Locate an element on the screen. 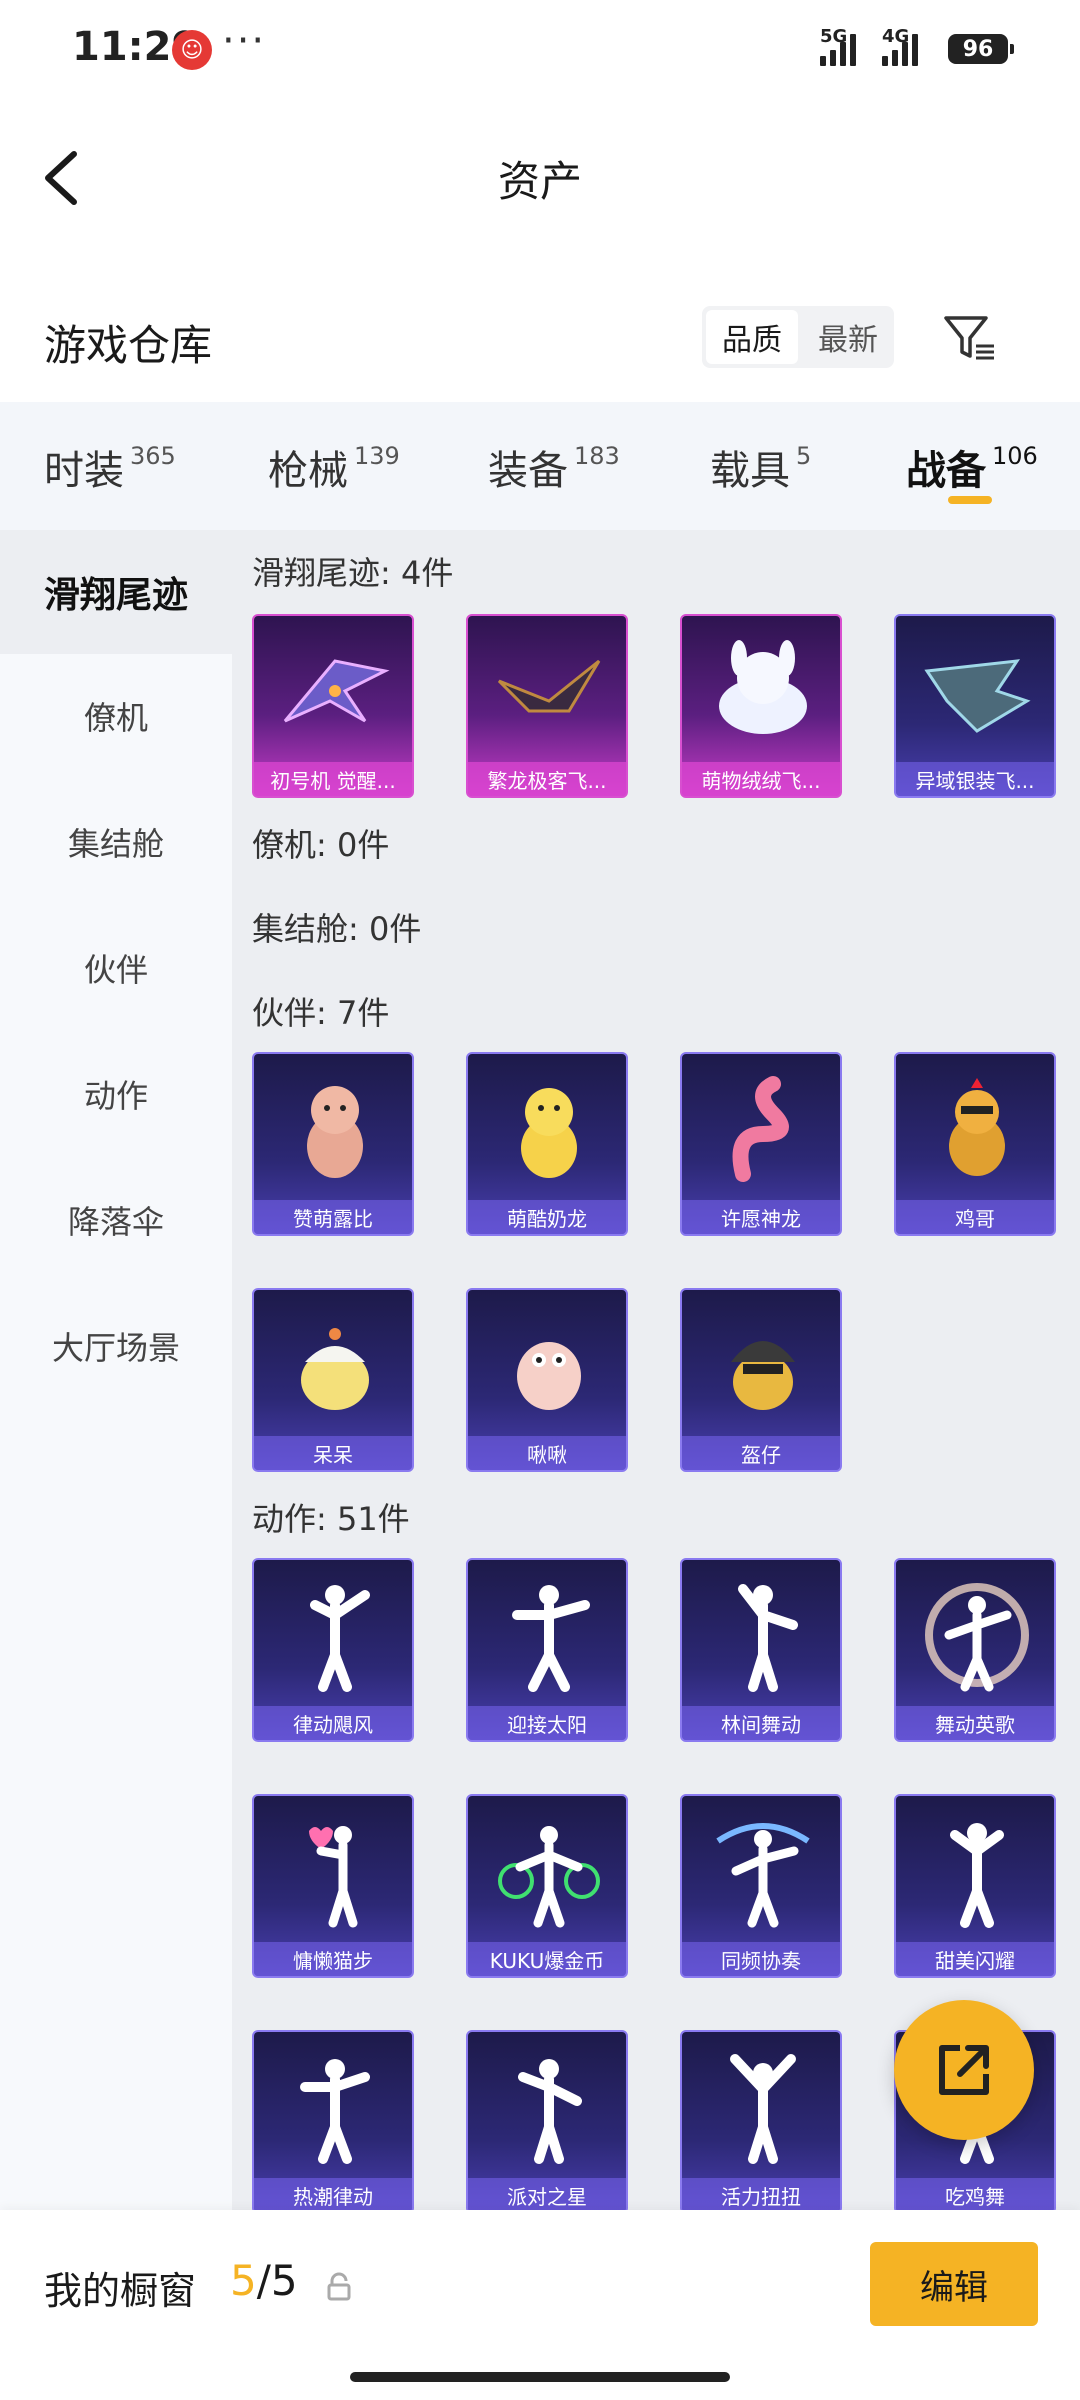  dance-wave-icon is located at coordinates (761, 1871).